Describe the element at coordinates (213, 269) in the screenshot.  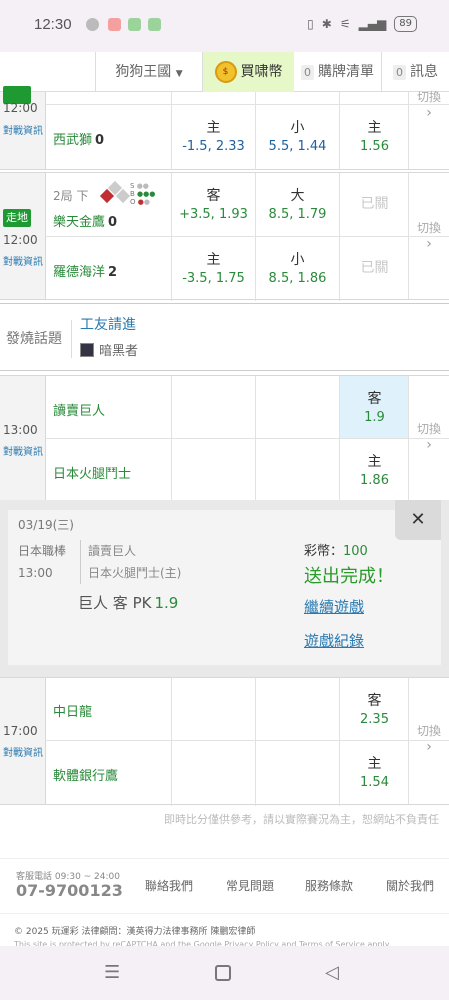
I see `odds-cell-spread: 主 -3.5, 1.75` at that location.